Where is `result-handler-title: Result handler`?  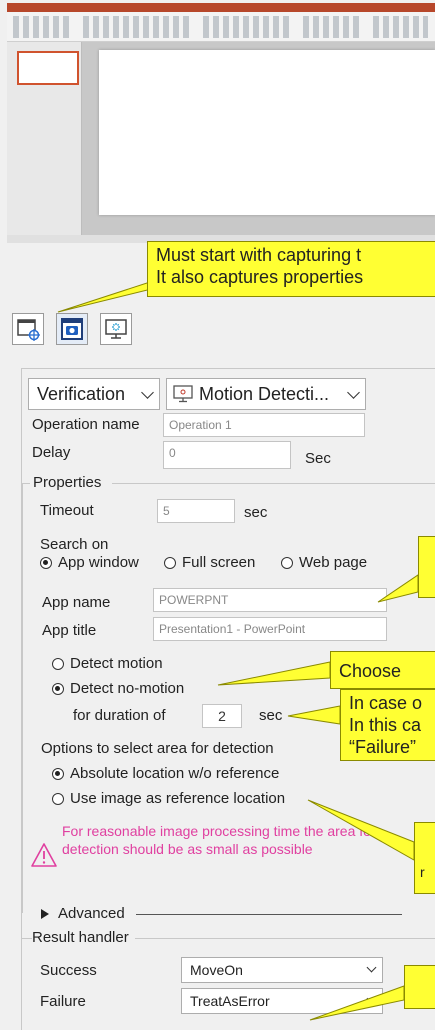 result-handler-title: Result handler is located at coordinates (83, 937).